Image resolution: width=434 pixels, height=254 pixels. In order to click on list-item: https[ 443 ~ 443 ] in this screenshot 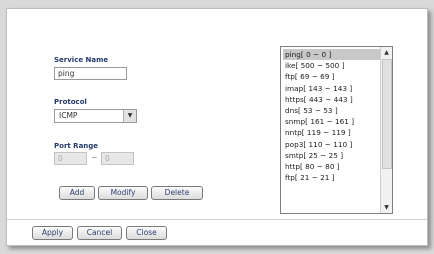, I will do `click(332, 99)`.